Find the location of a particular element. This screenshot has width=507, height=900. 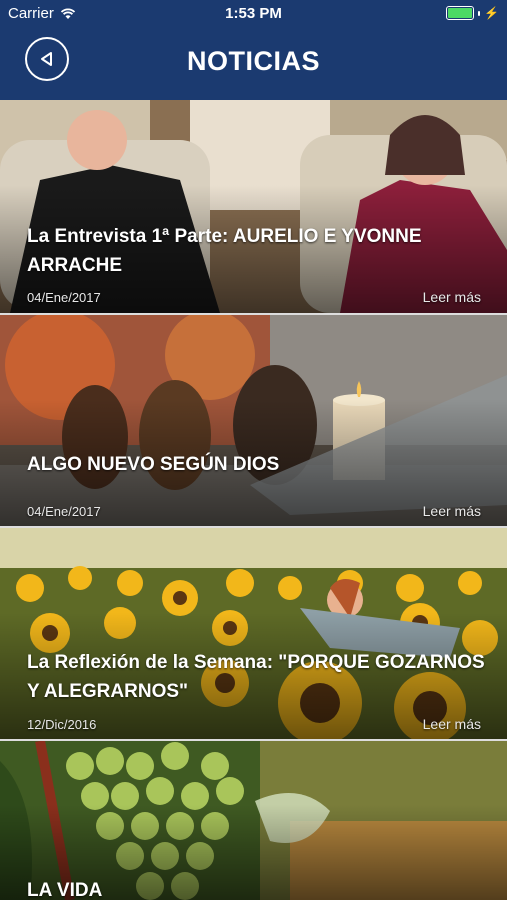

navigation-bar: NOTICIAS is located at coordinates (253, 64).